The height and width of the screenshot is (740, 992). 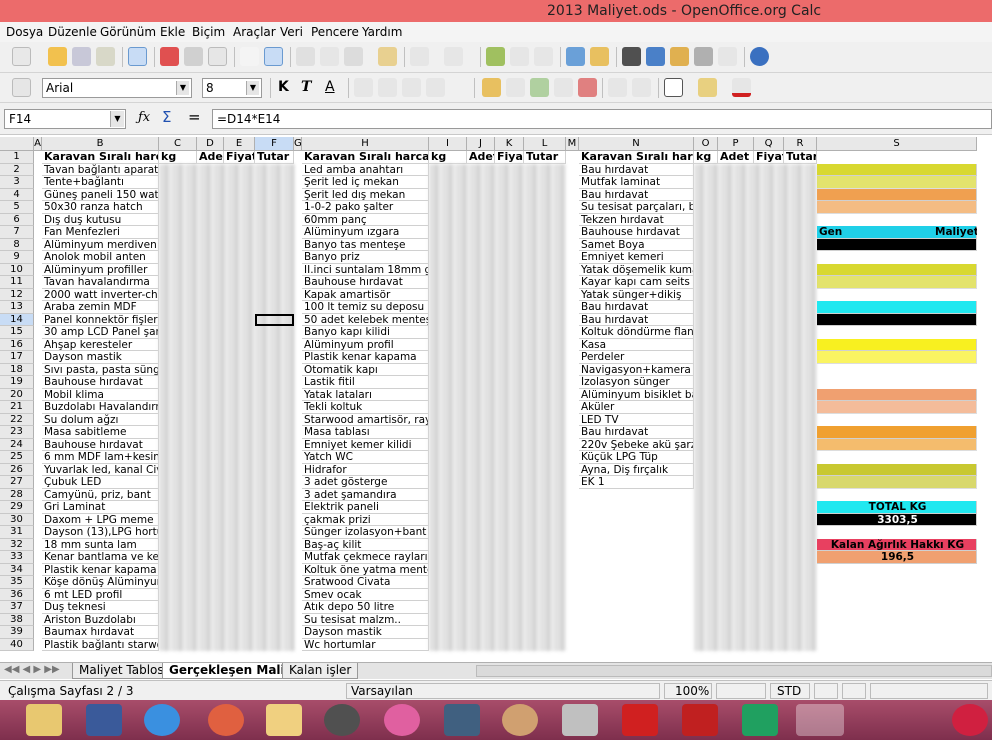 What do you see at coordinates (741, 87) in the screenshot?
I see `font-color-icon` at bounding box center [741, 87].